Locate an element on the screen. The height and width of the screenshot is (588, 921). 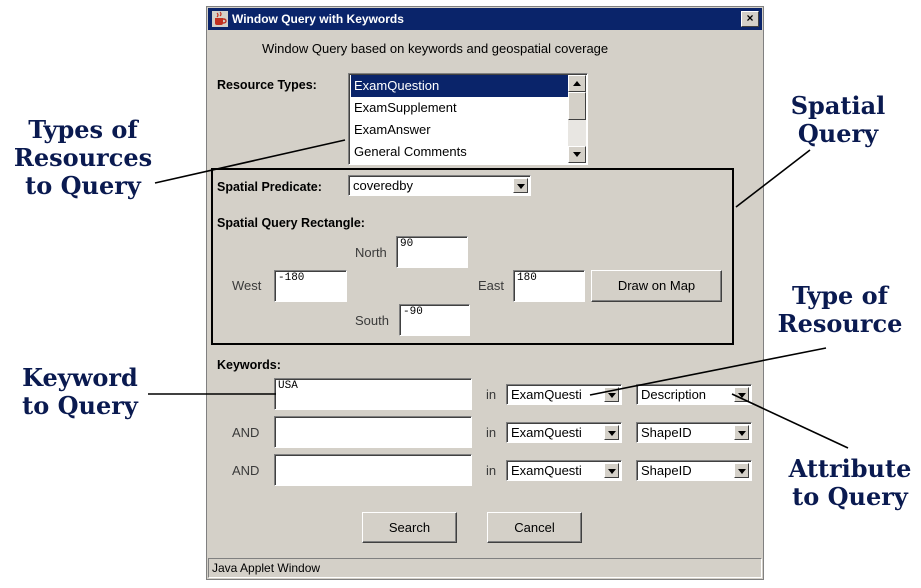
annotation-line: Query is located at coordinates (838, 133).